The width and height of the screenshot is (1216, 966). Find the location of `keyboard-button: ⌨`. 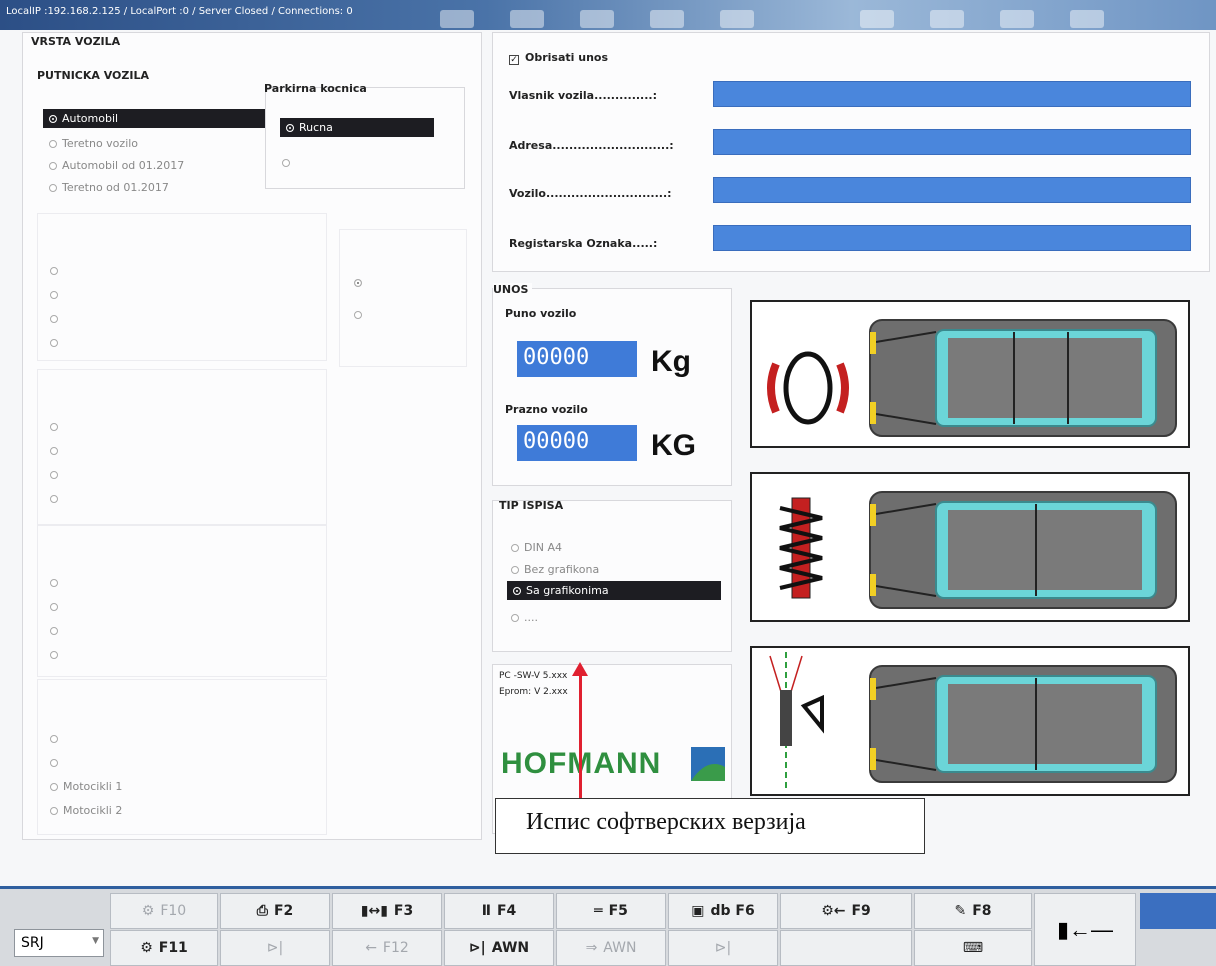

keyboard-button: ⌨ is located at coordinates (973, 948).